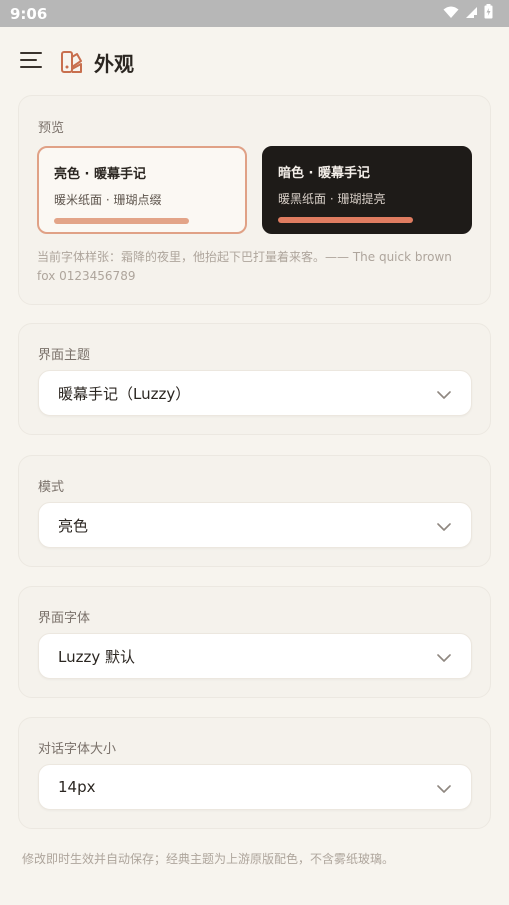 The width and height of the screenshot is (509, 905). Describe the element at coordinates (367, 190) in the screenshot. I see `dark-theme-preview: 暗色 · 暖幕手记 暖黑纸面 · 珊瑚提亮` at that location.